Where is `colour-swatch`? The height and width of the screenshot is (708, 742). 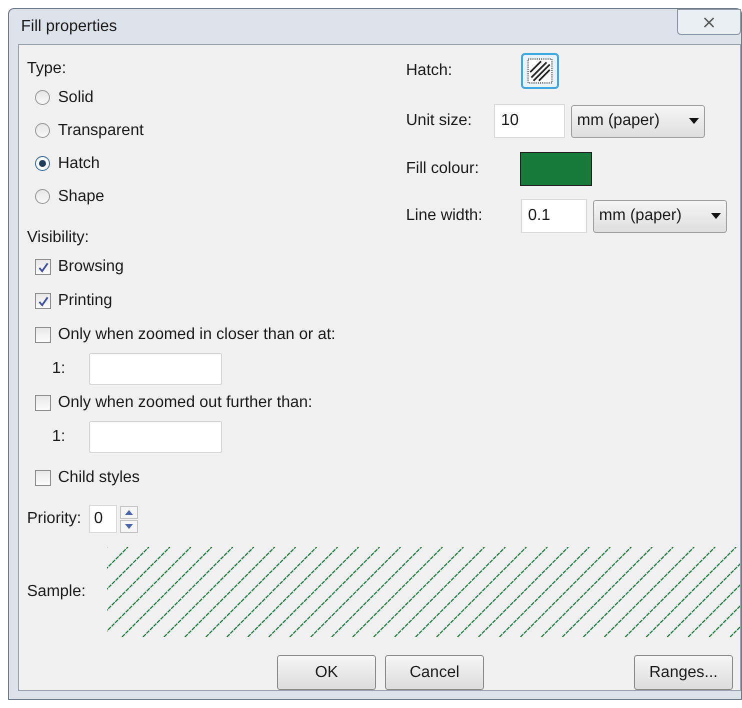 colour-swatch is located at coordinates (556, 169).